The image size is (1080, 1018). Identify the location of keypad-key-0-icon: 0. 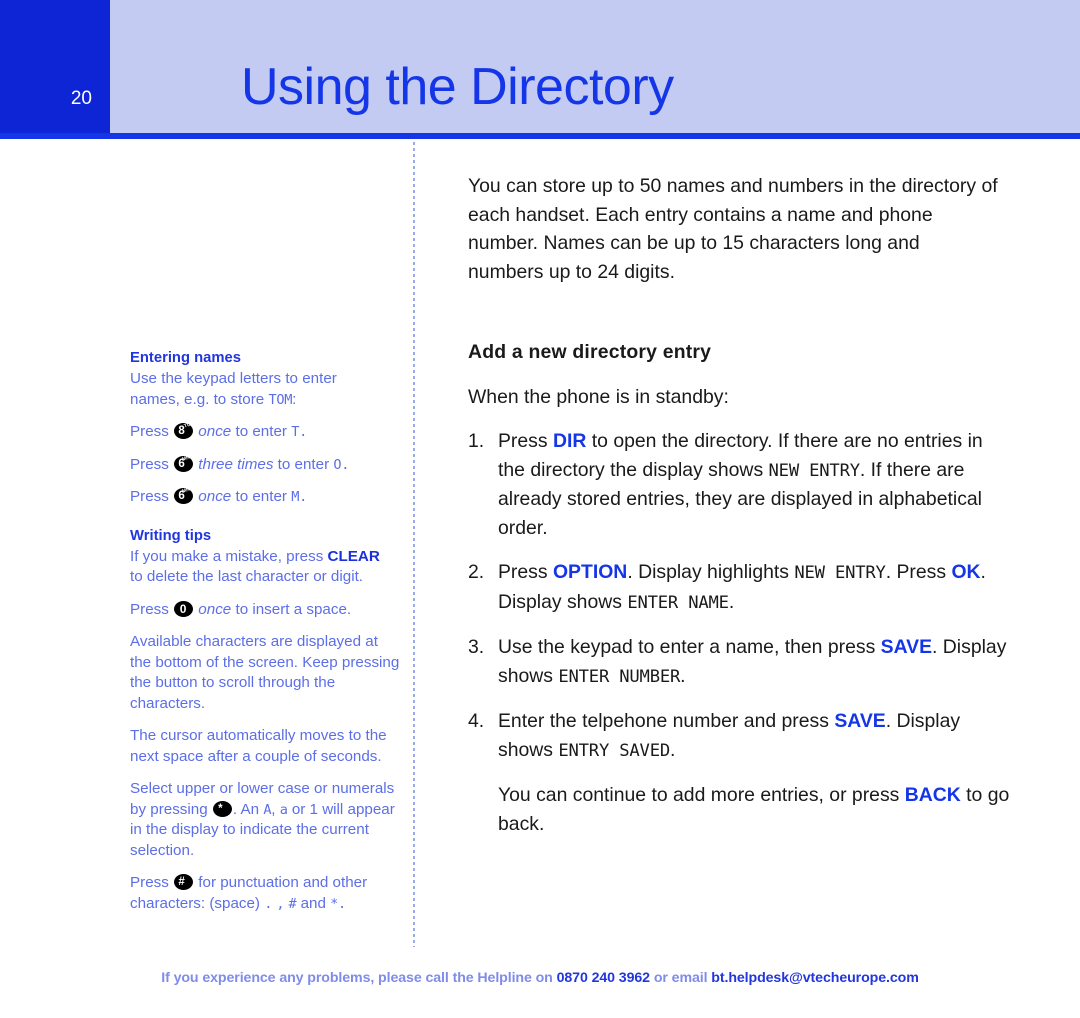
(184, 608).